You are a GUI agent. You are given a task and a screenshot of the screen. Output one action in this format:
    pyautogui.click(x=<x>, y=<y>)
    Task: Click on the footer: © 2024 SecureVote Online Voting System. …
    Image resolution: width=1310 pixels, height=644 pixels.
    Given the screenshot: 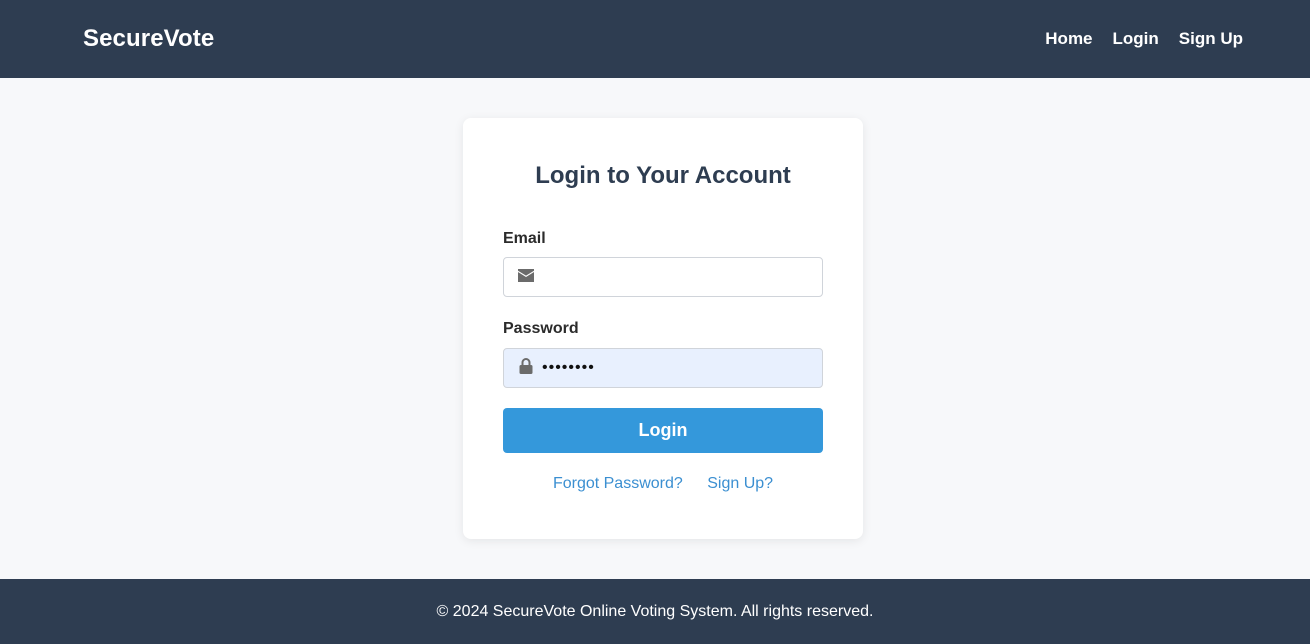 What is the action you would take?
    pyautogui.click(x=655, y=611)
    